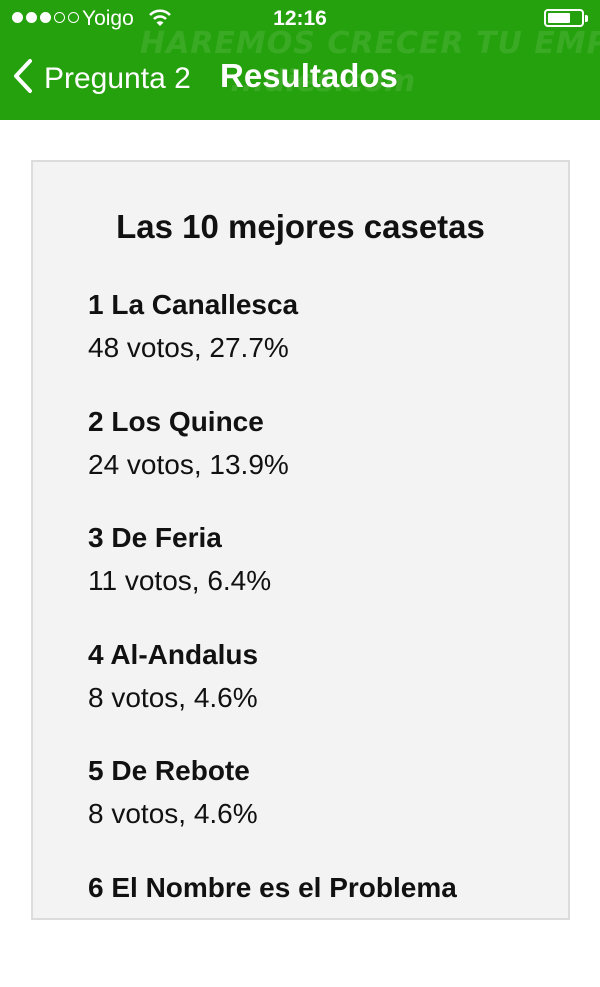 Image resolution: width=600 pixels, height=987 pixels. What do you see at coordinates (300, 227) in the screenshot?
I see `results-title: Las 10 mejores casetas` at bounding box center [300, 227].